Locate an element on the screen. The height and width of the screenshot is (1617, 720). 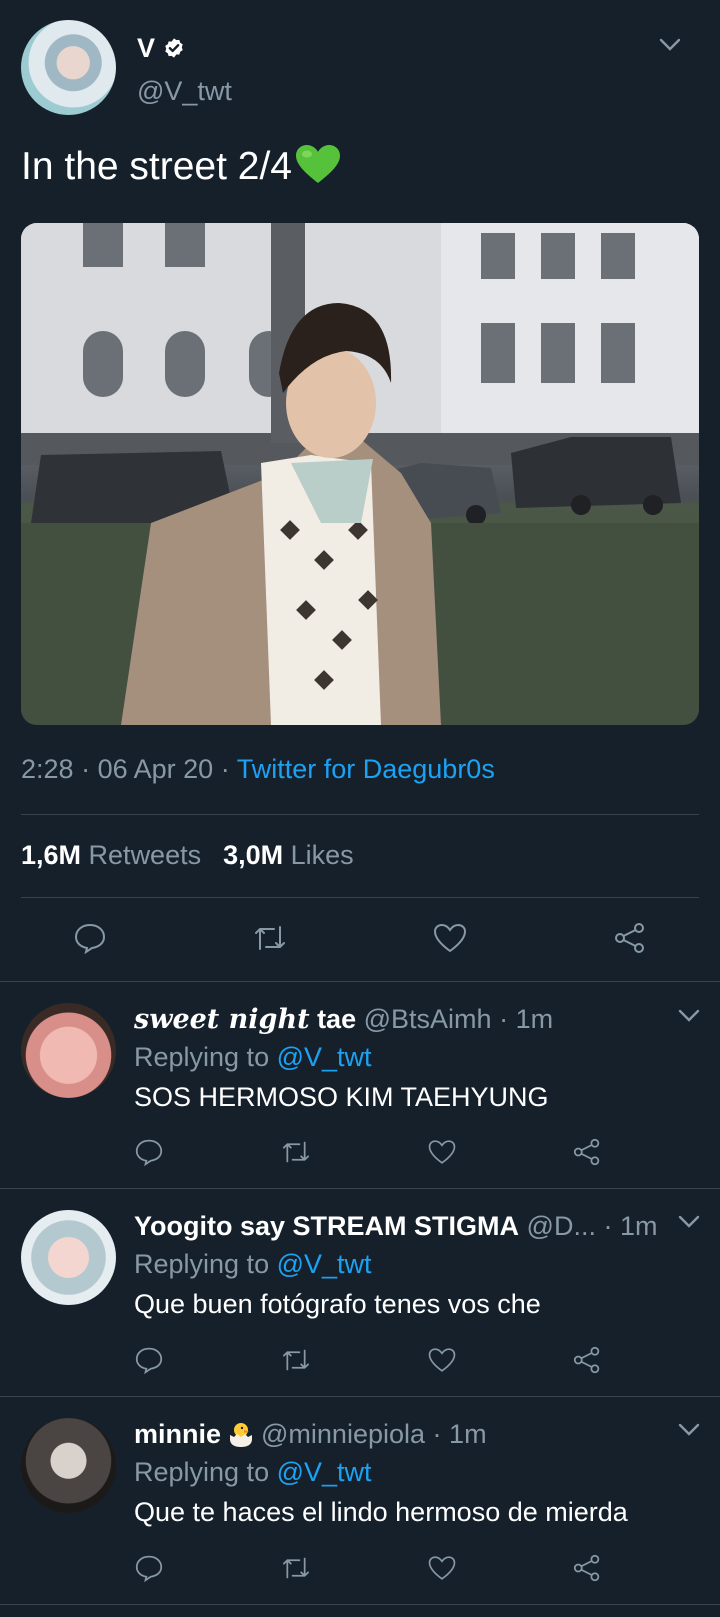
reply-text: Que te haces el lindo hermoso de mierda is located at coordinates (381, 1512).